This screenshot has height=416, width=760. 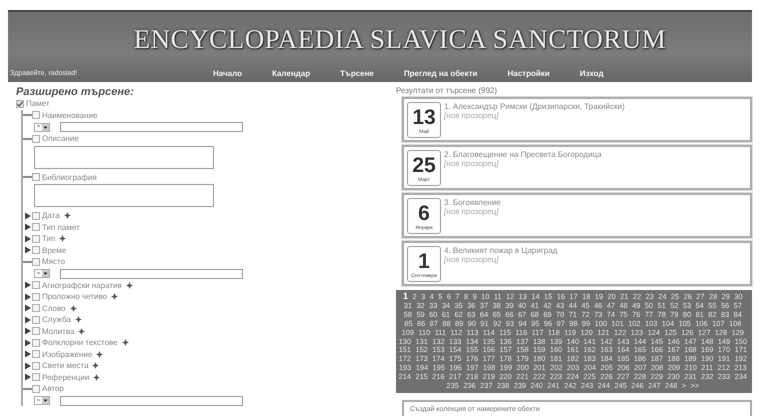 I want to click on tree-label: Автор, so click(x=53, y=389).